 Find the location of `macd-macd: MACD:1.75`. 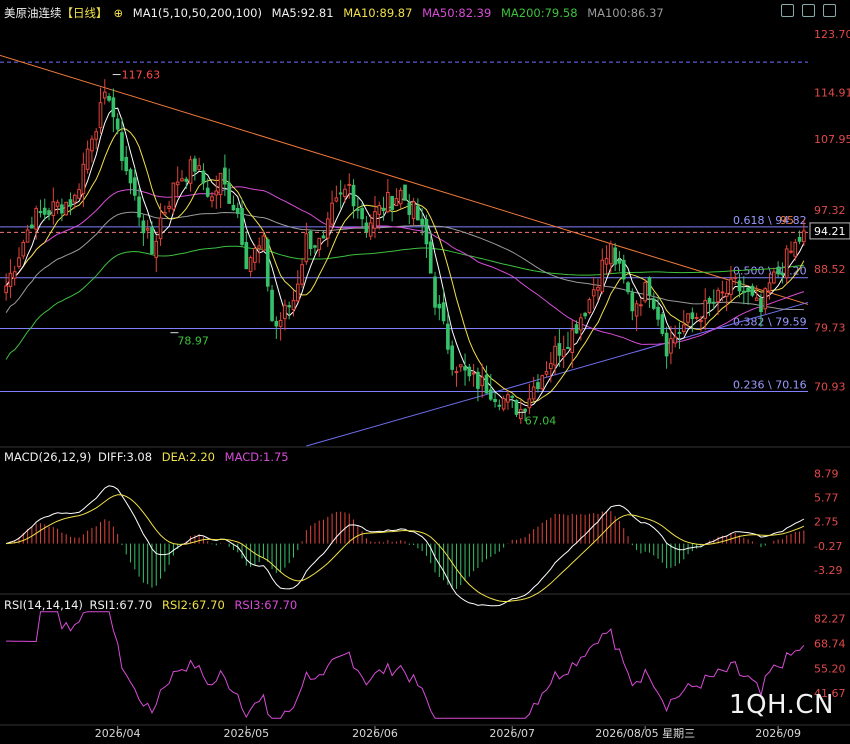

macd-macd: MACD:1.75 is located at coordinates (256, 457).